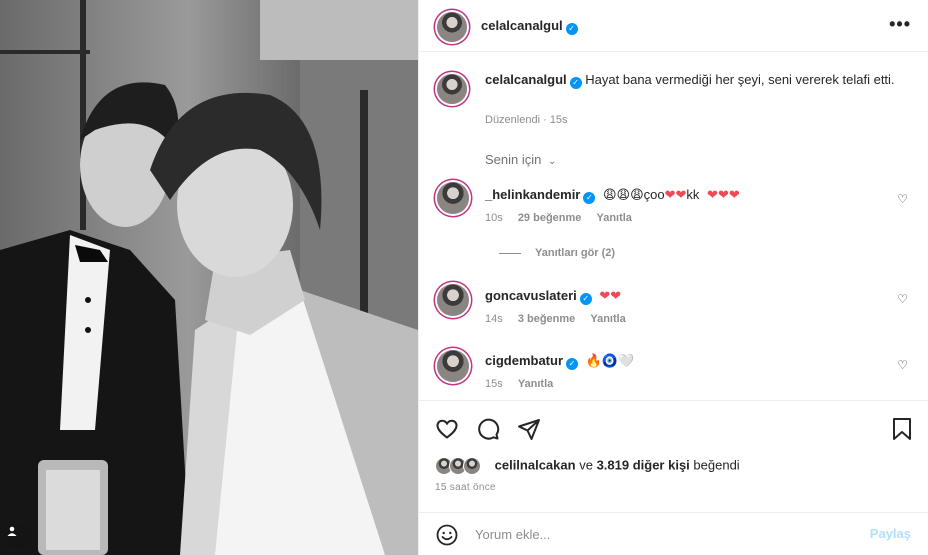 Image resolution: width=928 pixels, height=555 pixels. What do you see at coordinates (716, 465) in the screenshot?
I see `likes-suffix: beğendi` at bounding box center [716, 465].